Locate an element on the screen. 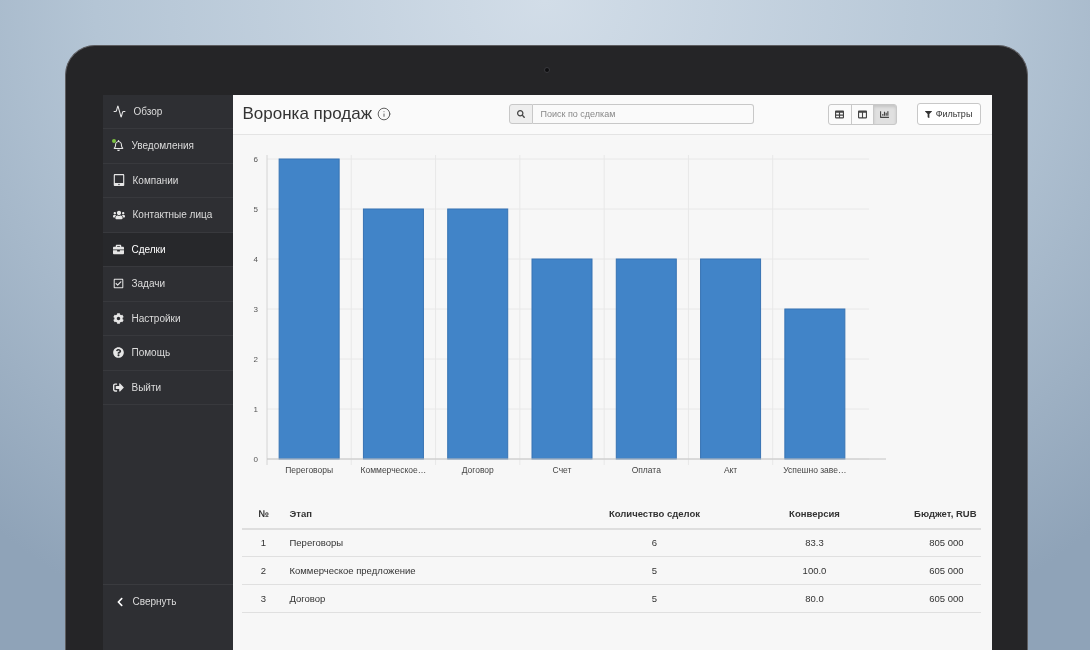  table-icon is located at coordinates (840, 114).